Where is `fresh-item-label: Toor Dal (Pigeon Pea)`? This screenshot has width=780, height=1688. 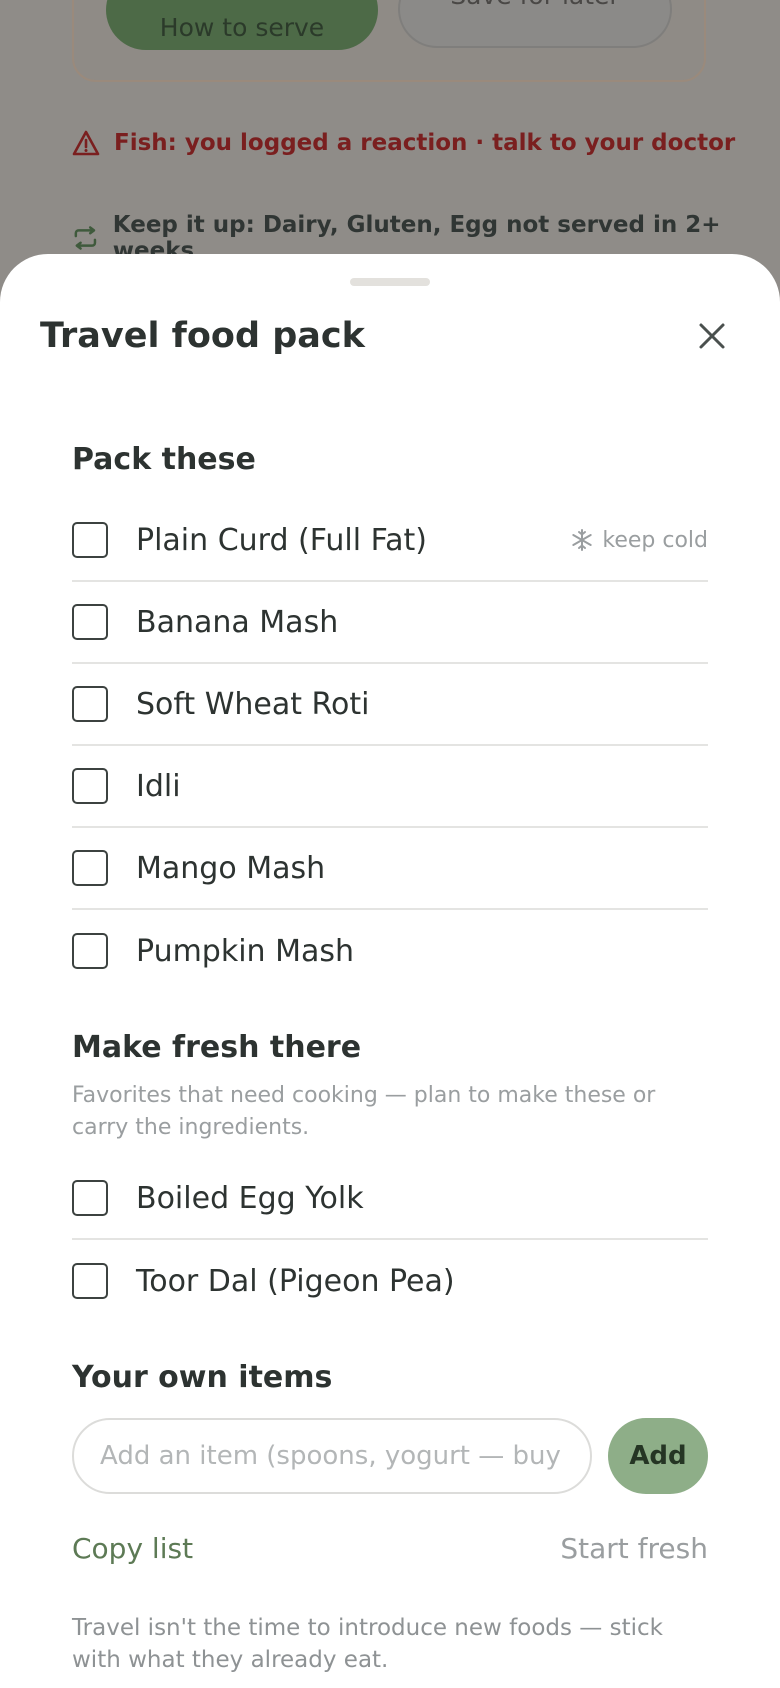
fresh-item-label: Toor Dal (Pigeon Pea) is located at coordinates (295, 1281).